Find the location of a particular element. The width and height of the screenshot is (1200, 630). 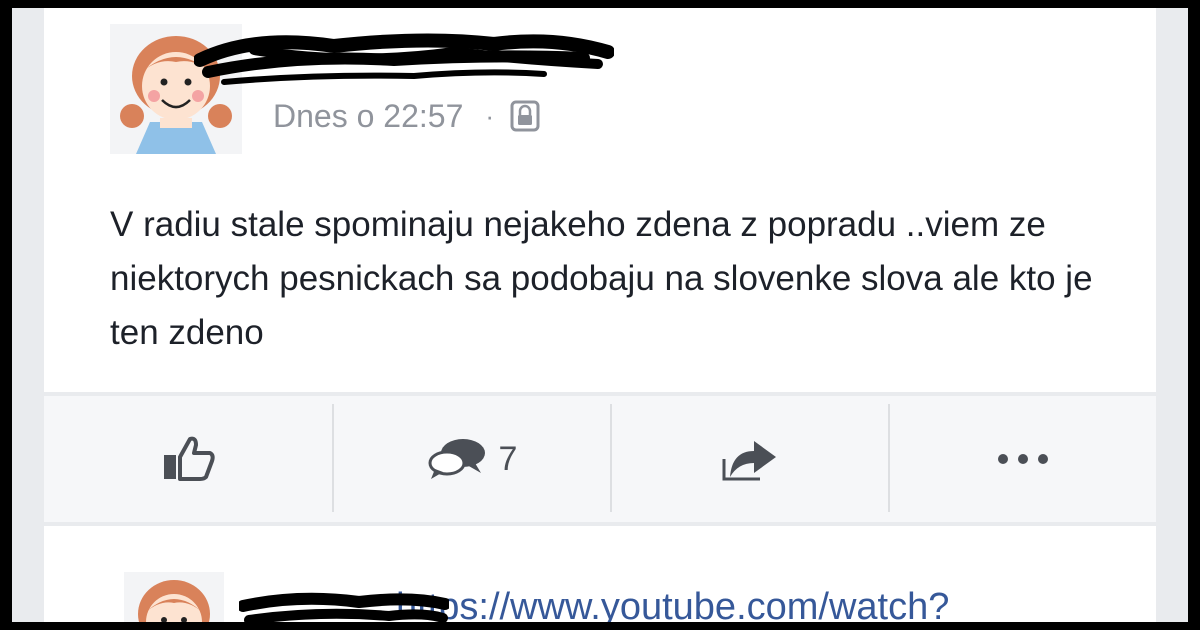

like-button is located at coordinates (188, 459).